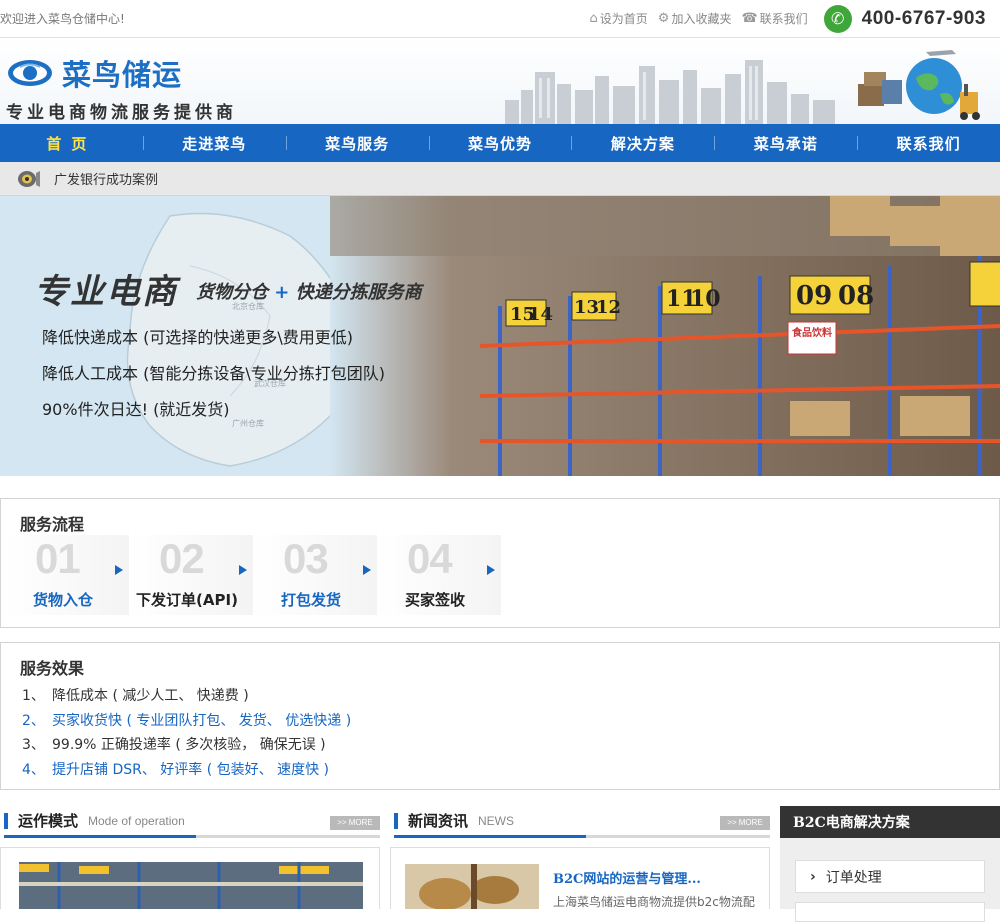  What do you see at coordinates (582, 822) in the screenshot?
I see `news-section-header: 新闻资讯 NEWS >> MORE` at bounding box center [582, 822].